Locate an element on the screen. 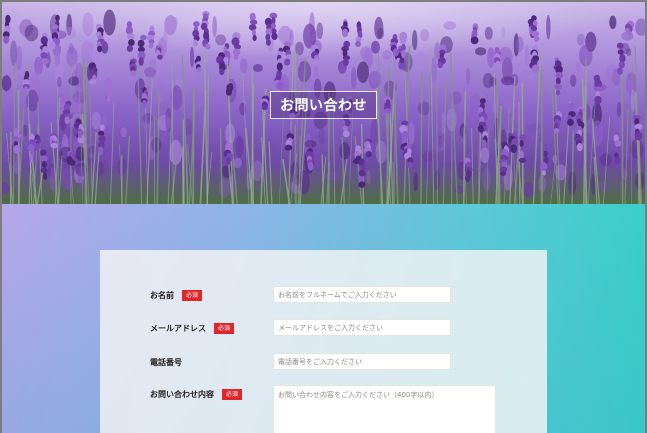 Image resolution: width=647 pixels, height=433 pixels. field-label-phone-text: 電話番号 is located at coordinates (166, 362).